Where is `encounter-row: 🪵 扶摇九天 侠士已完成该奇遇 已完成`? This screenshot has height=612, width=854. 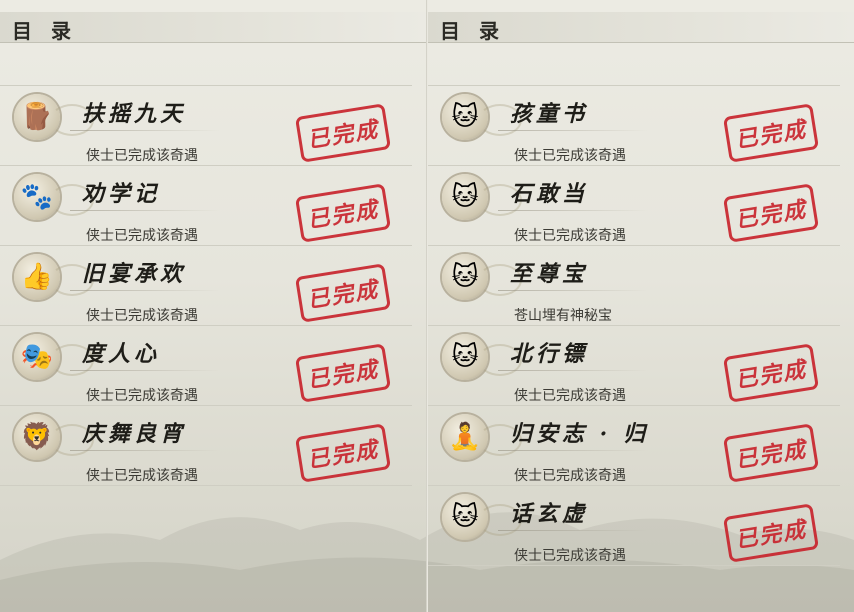
encounter-row: 🪵 扶摇九天 侠士已完成该奇遇 已完成 is located at coordinates (206, 125).